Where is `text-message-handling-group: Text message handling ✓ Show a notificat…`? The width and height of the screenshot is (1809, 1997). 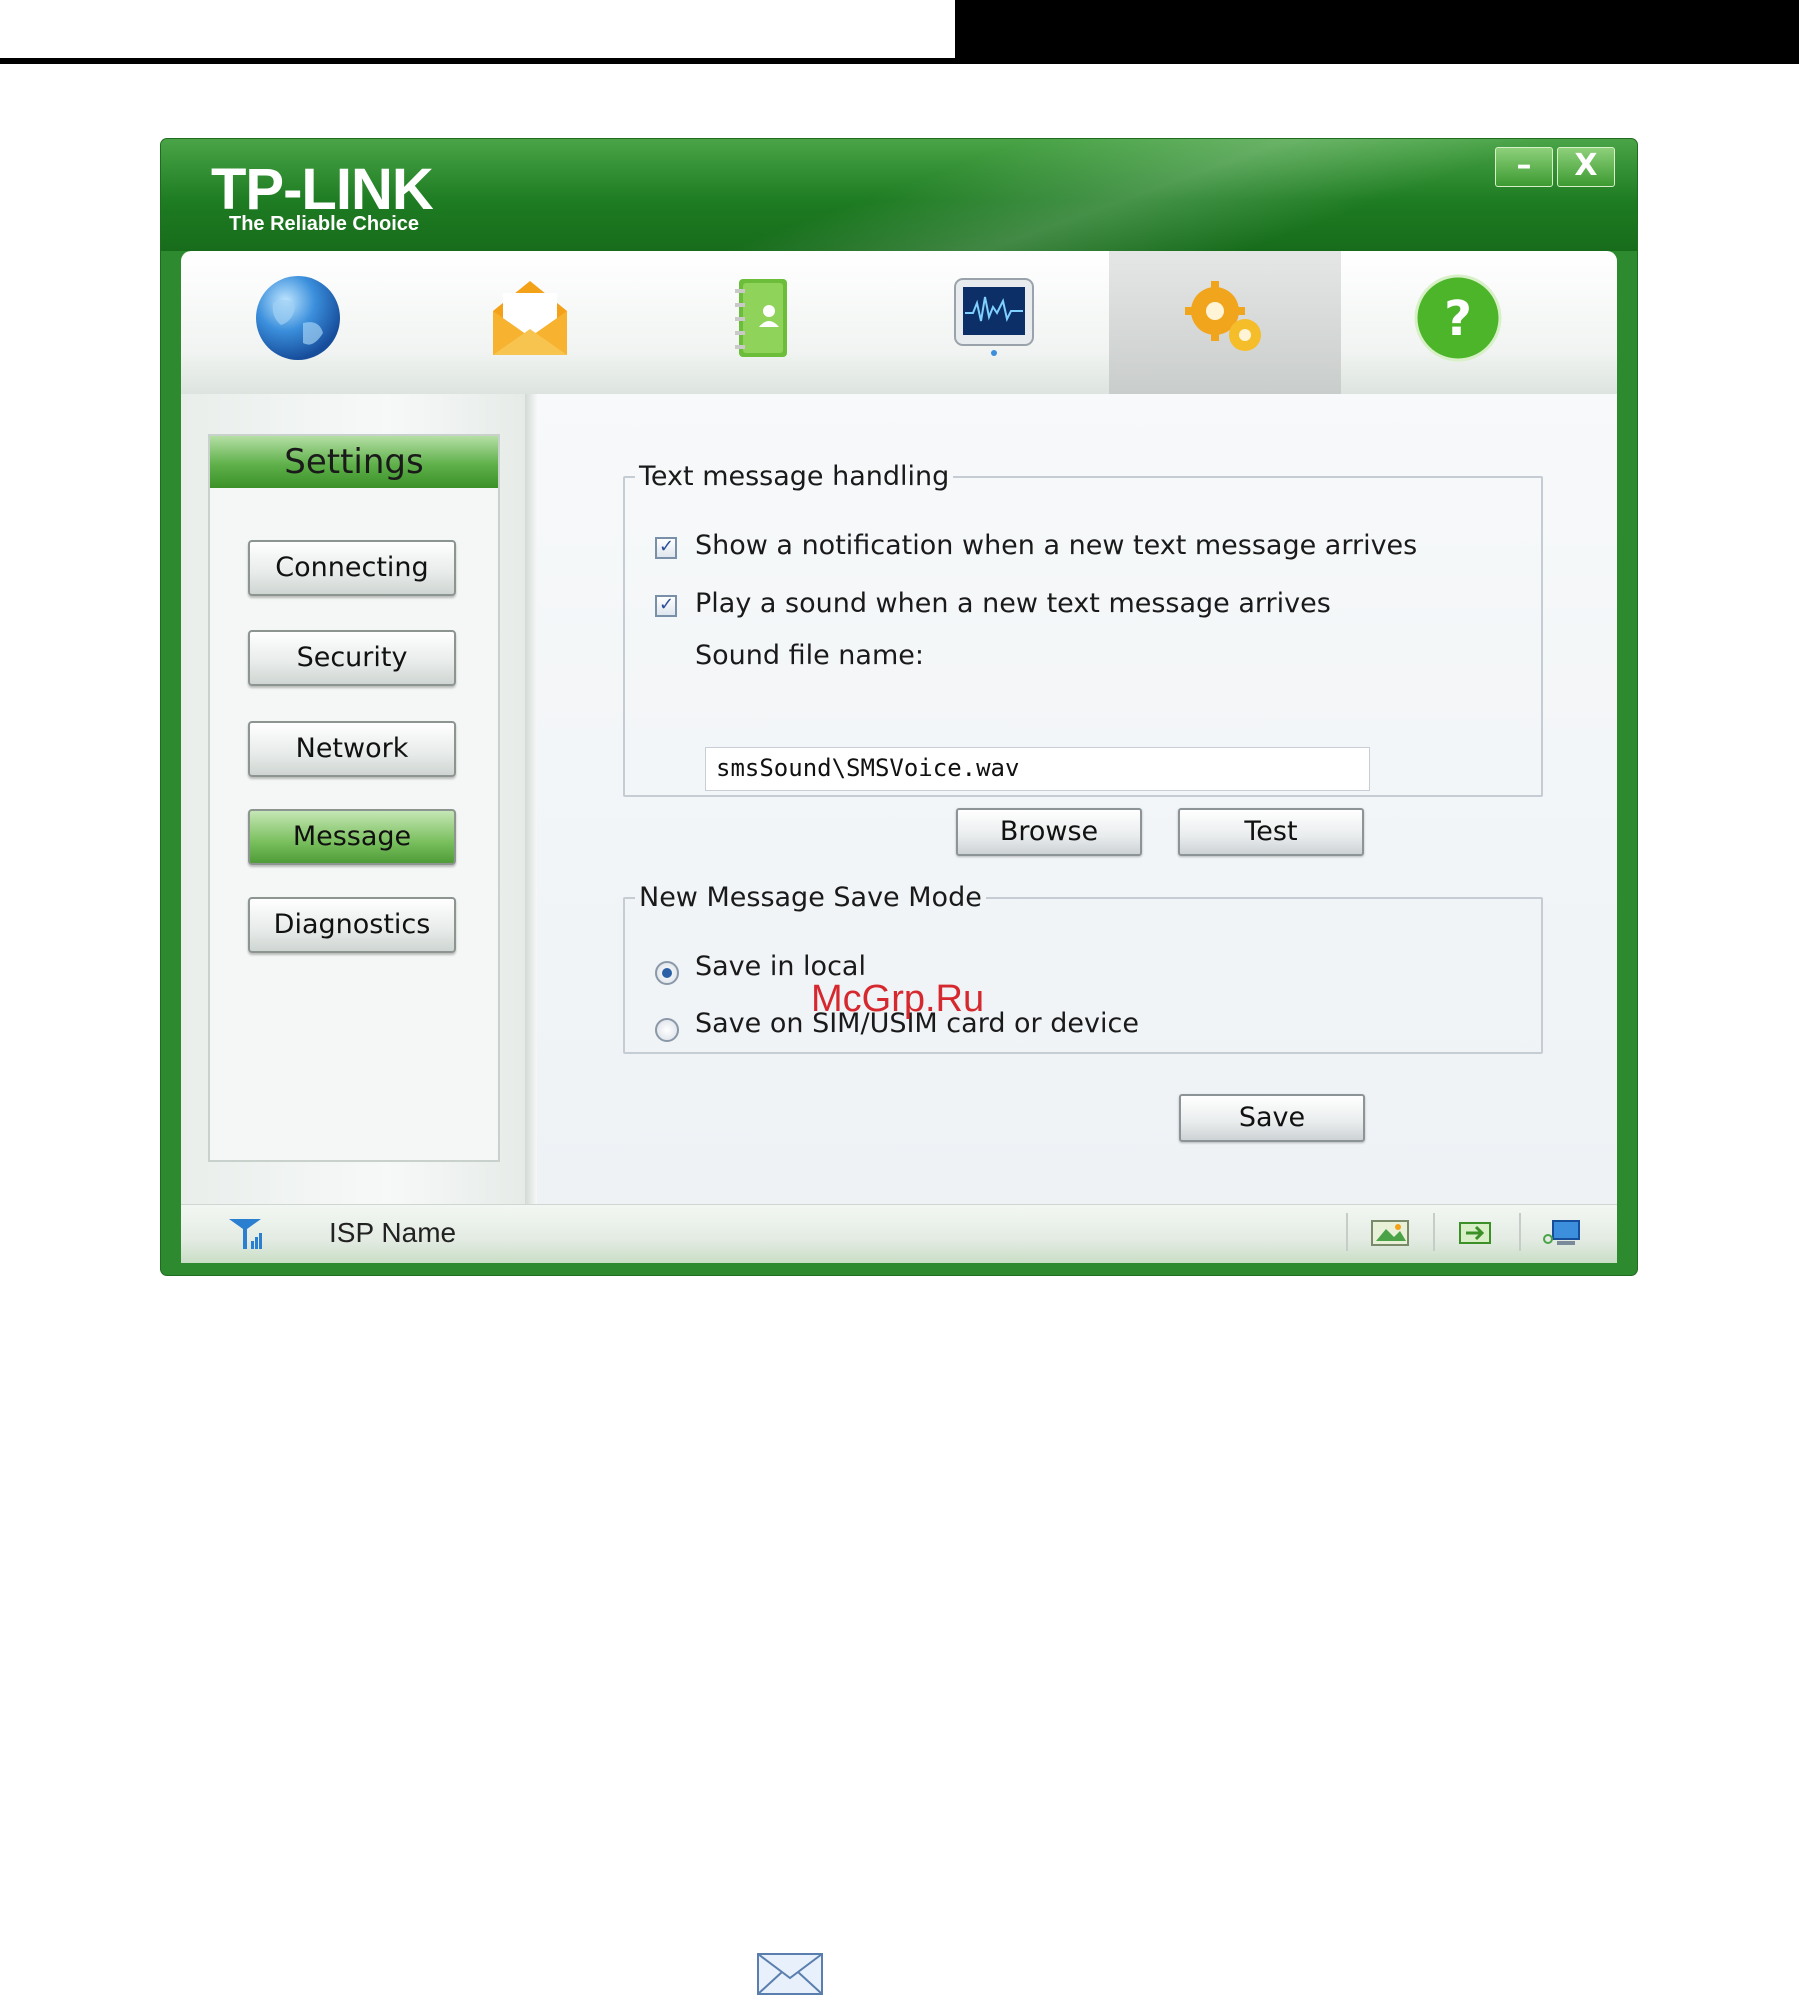 text-message-handling-group: Text message handling ✓ Show a notificat… is located at coordinates (1083, 658).